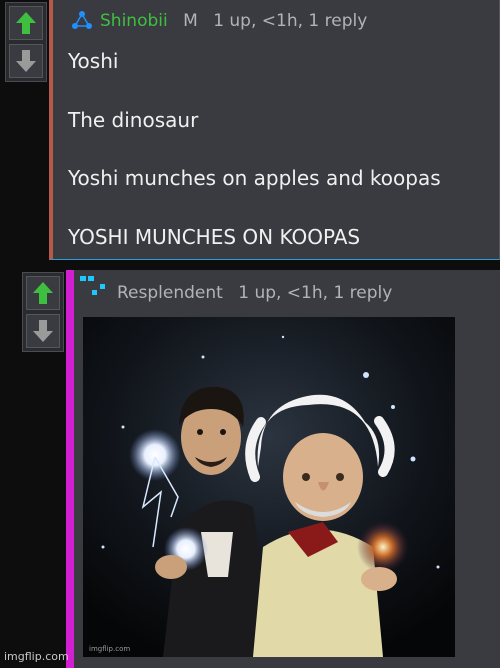 The image size is (500, 668). What do you see at coordinates (134, 21) in the screenshot?
I see `username-link: Shinobii` at bounding box center [134, 21].